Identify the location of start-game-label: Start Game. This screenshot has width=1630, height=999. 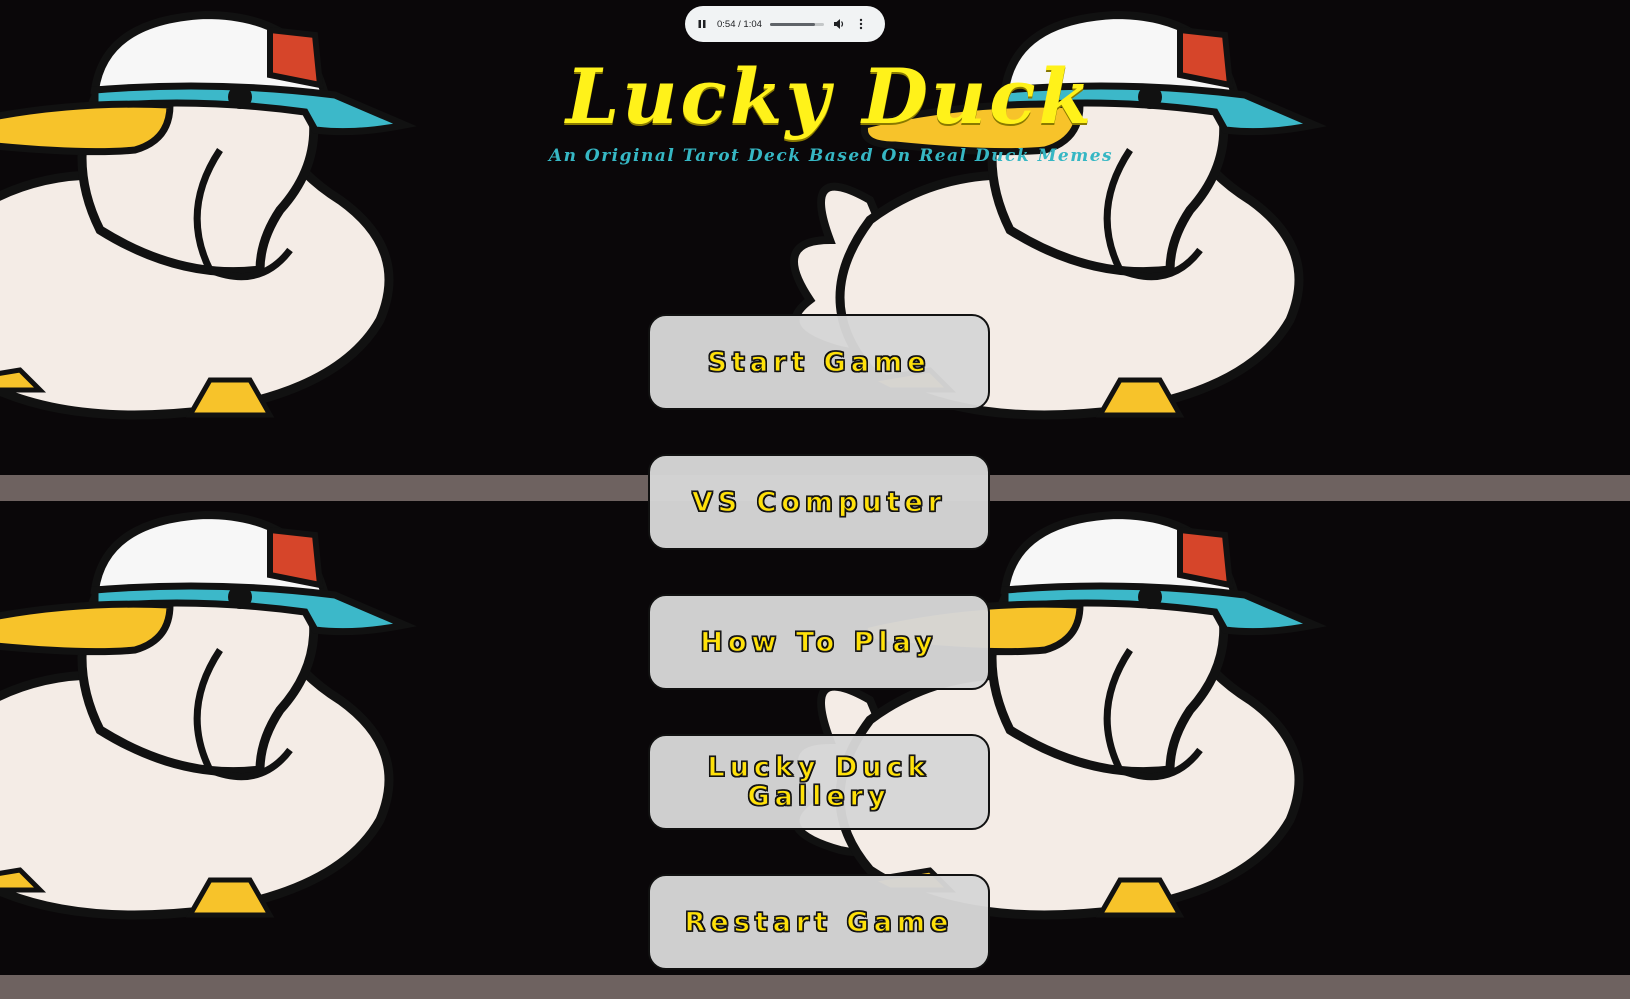
(819, 362).